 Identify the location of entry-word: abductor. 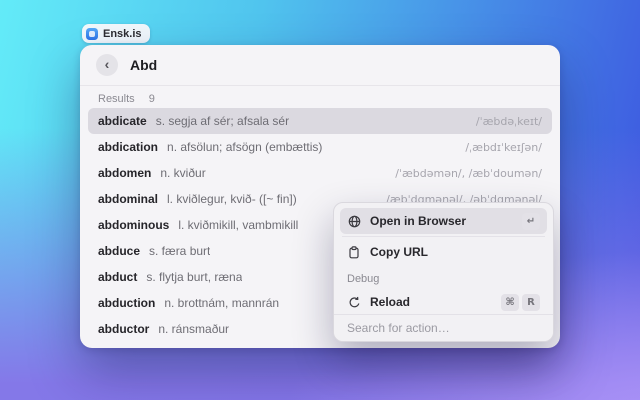
(124, 329).